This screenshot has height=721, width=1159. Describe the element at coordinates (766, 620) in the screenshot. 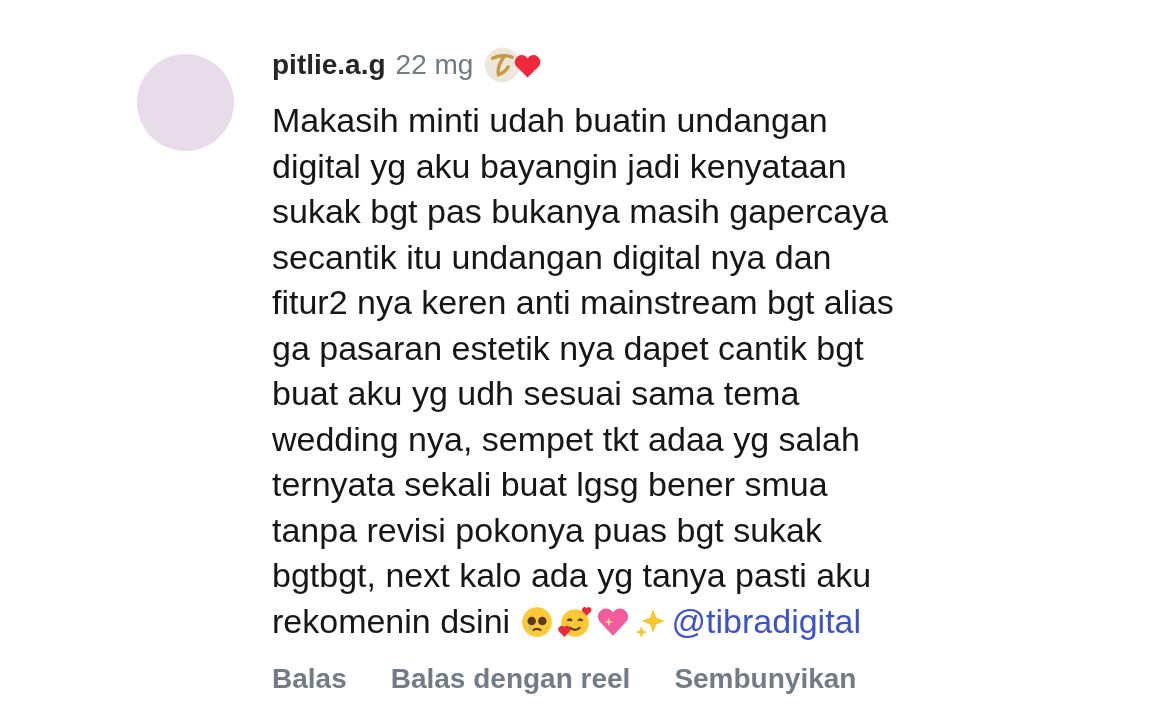

I see `mention-link: @tibradigital` at that location.